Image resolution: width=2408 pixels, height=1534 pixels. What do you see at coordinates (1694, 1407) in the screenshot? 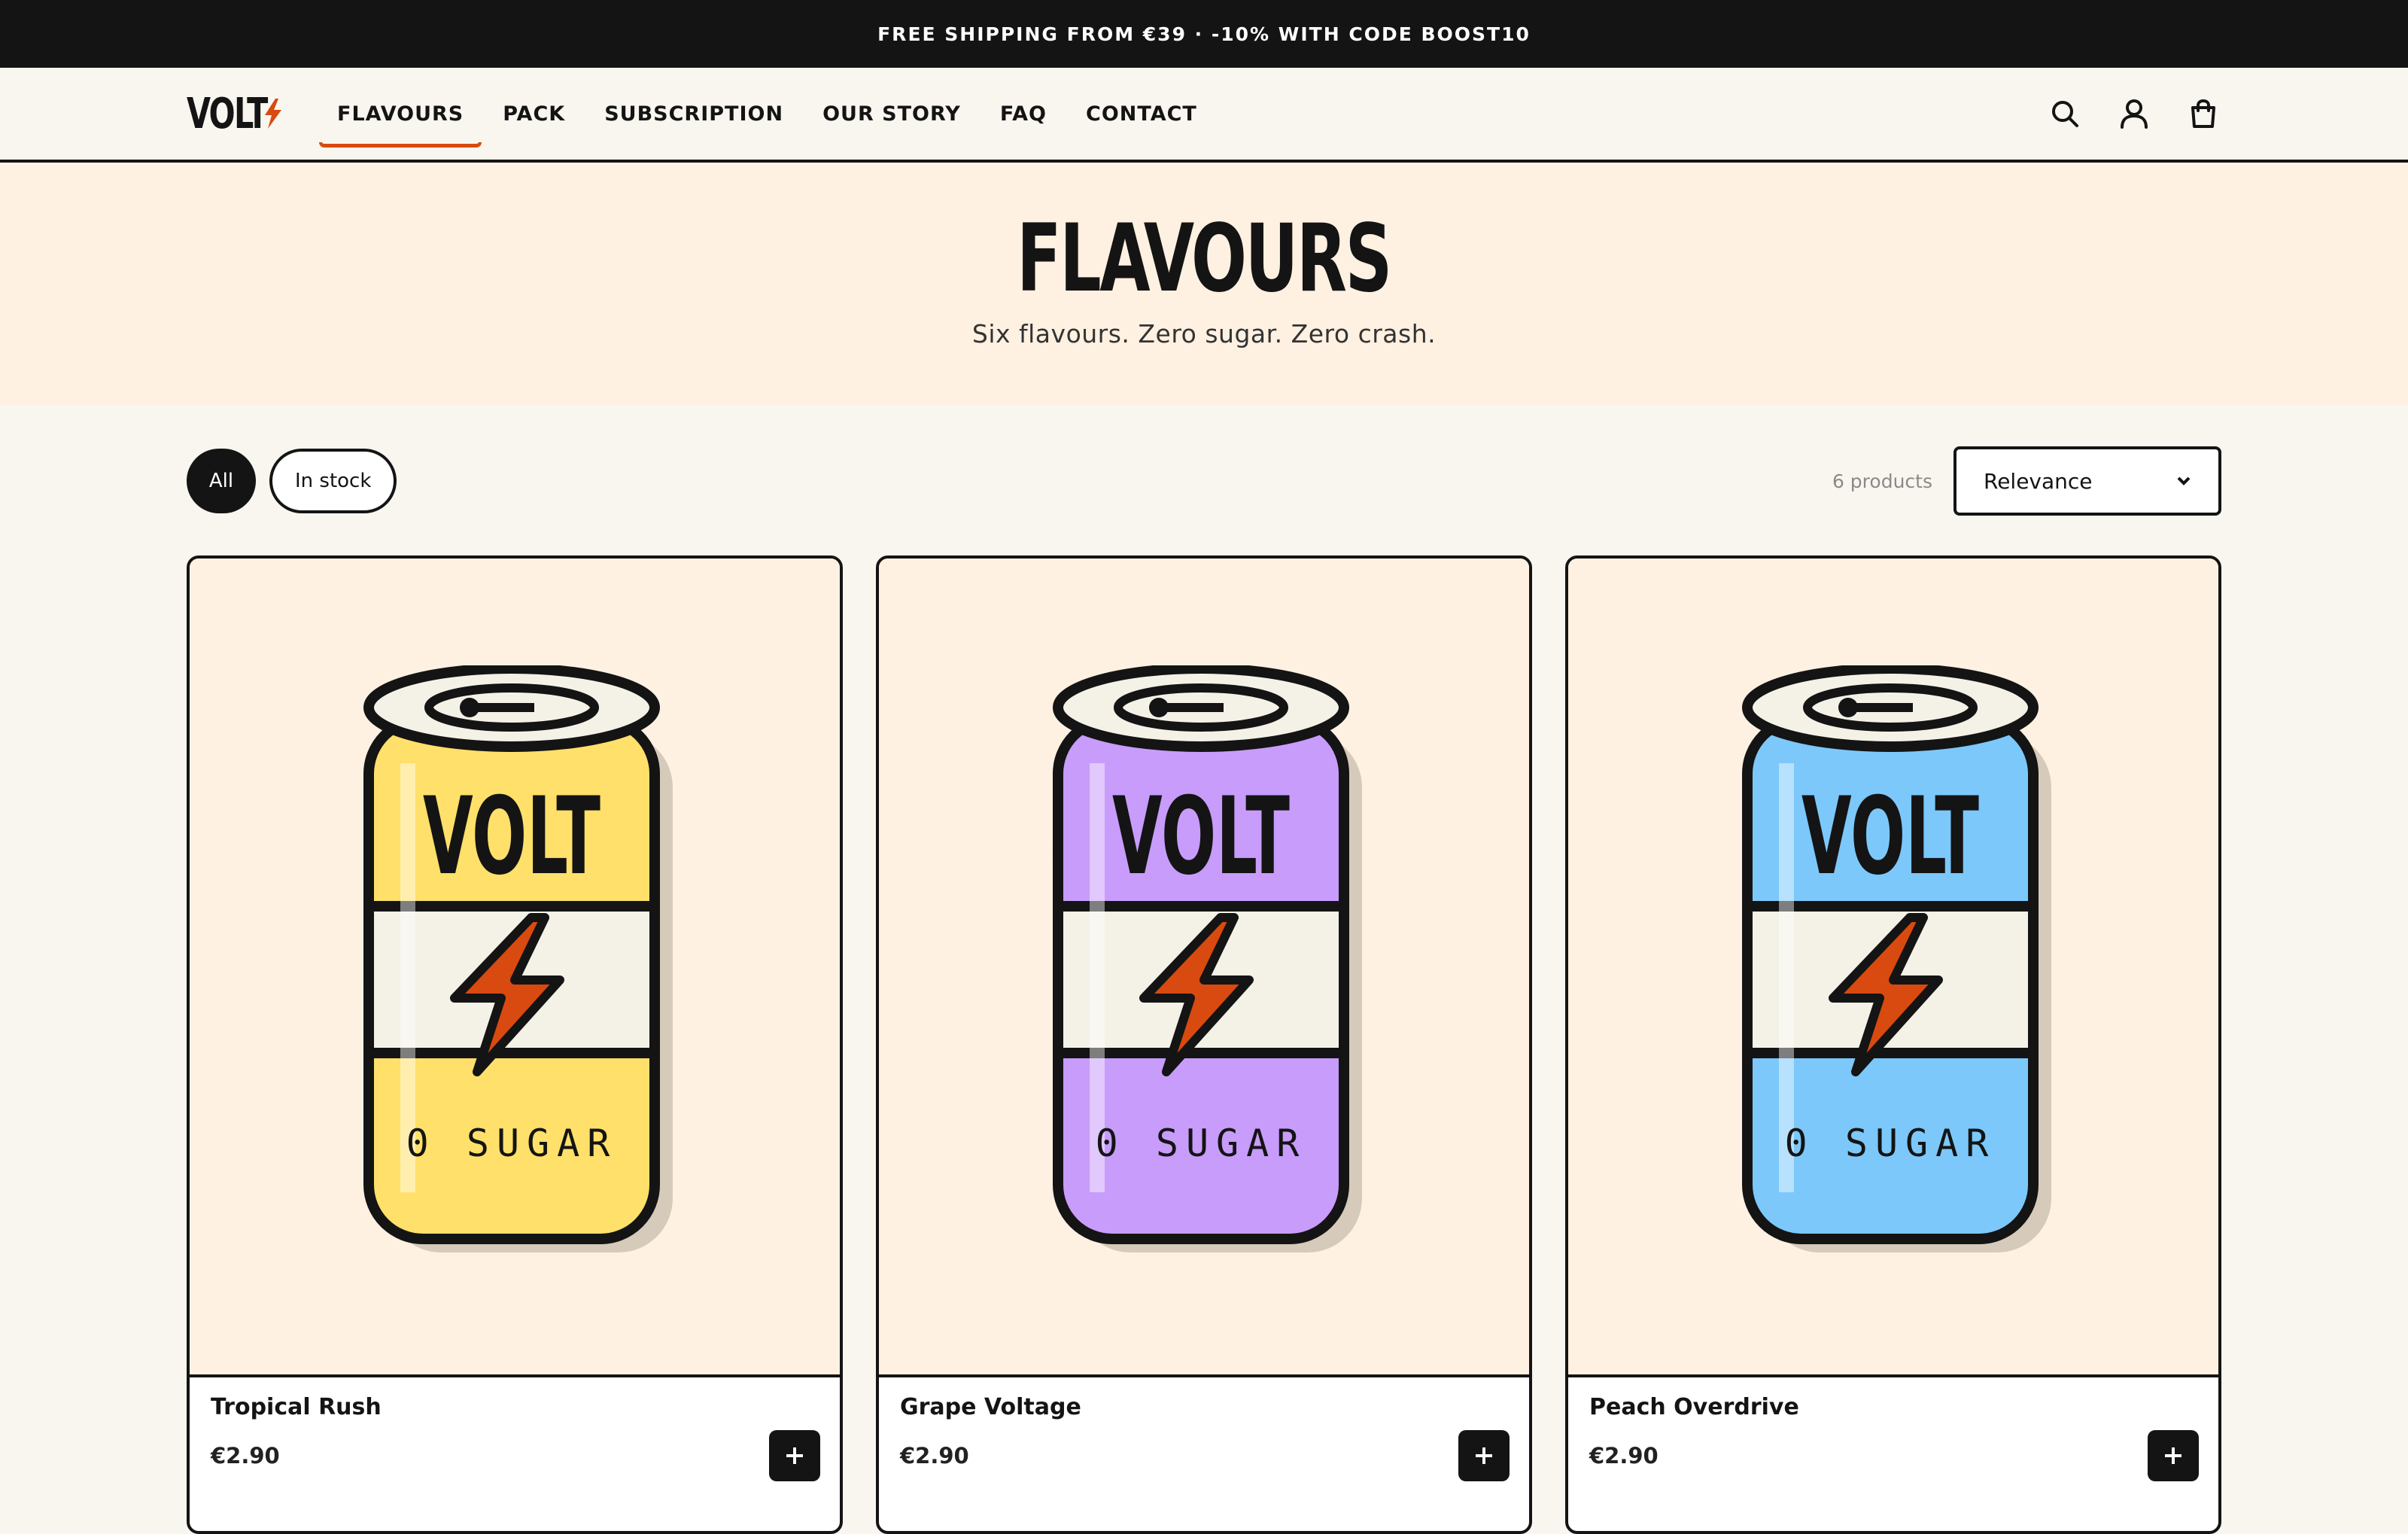
I see `product-name: Peach Overdrive` at bounding box center [1694, 1407].